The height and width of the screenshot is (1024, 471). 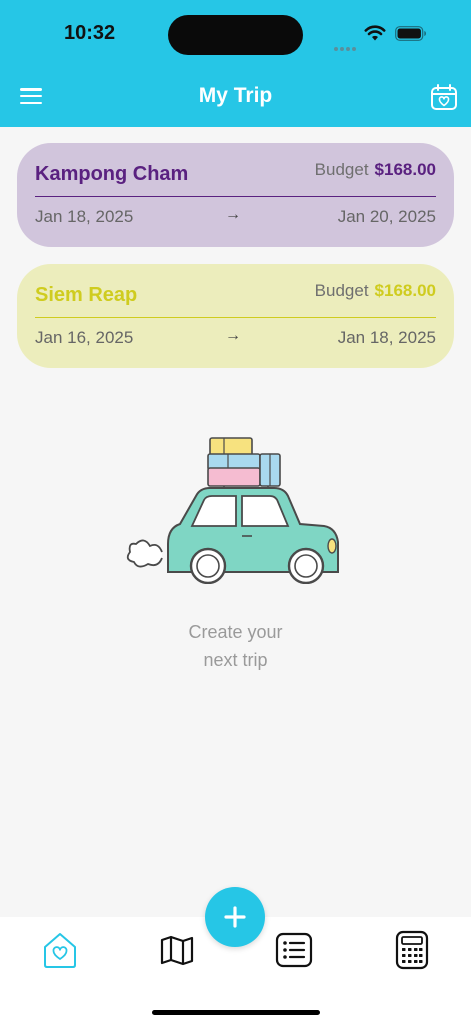 What do you see at coordinates (60, 950) in the screenshot?
I see `home-heart-icon` at bounding box center [60, 950].